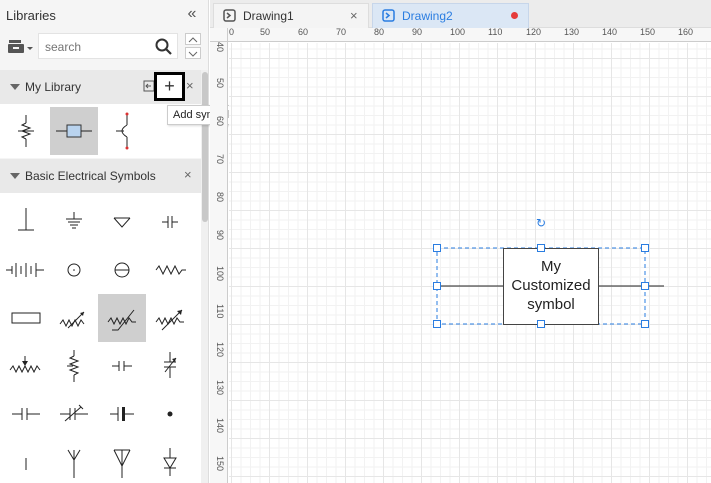 The image size is (711, 483). What do you see at coordinates (53, 87) in the screenshot?
I see `my-library-label: My Library` at bounding box center [53, 87].